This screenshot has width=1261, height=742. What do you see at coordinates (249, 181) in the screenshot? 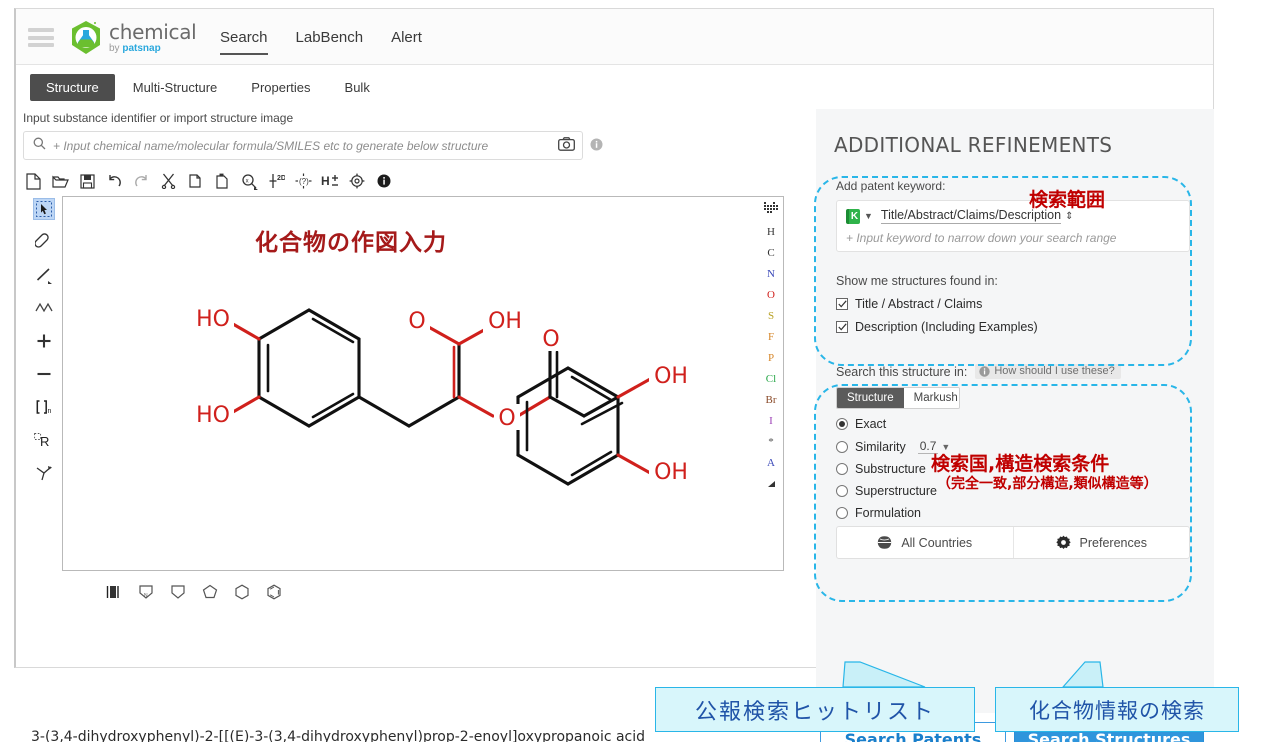
I see `zoom-select-icon: x` at bounding box center [249, 181].